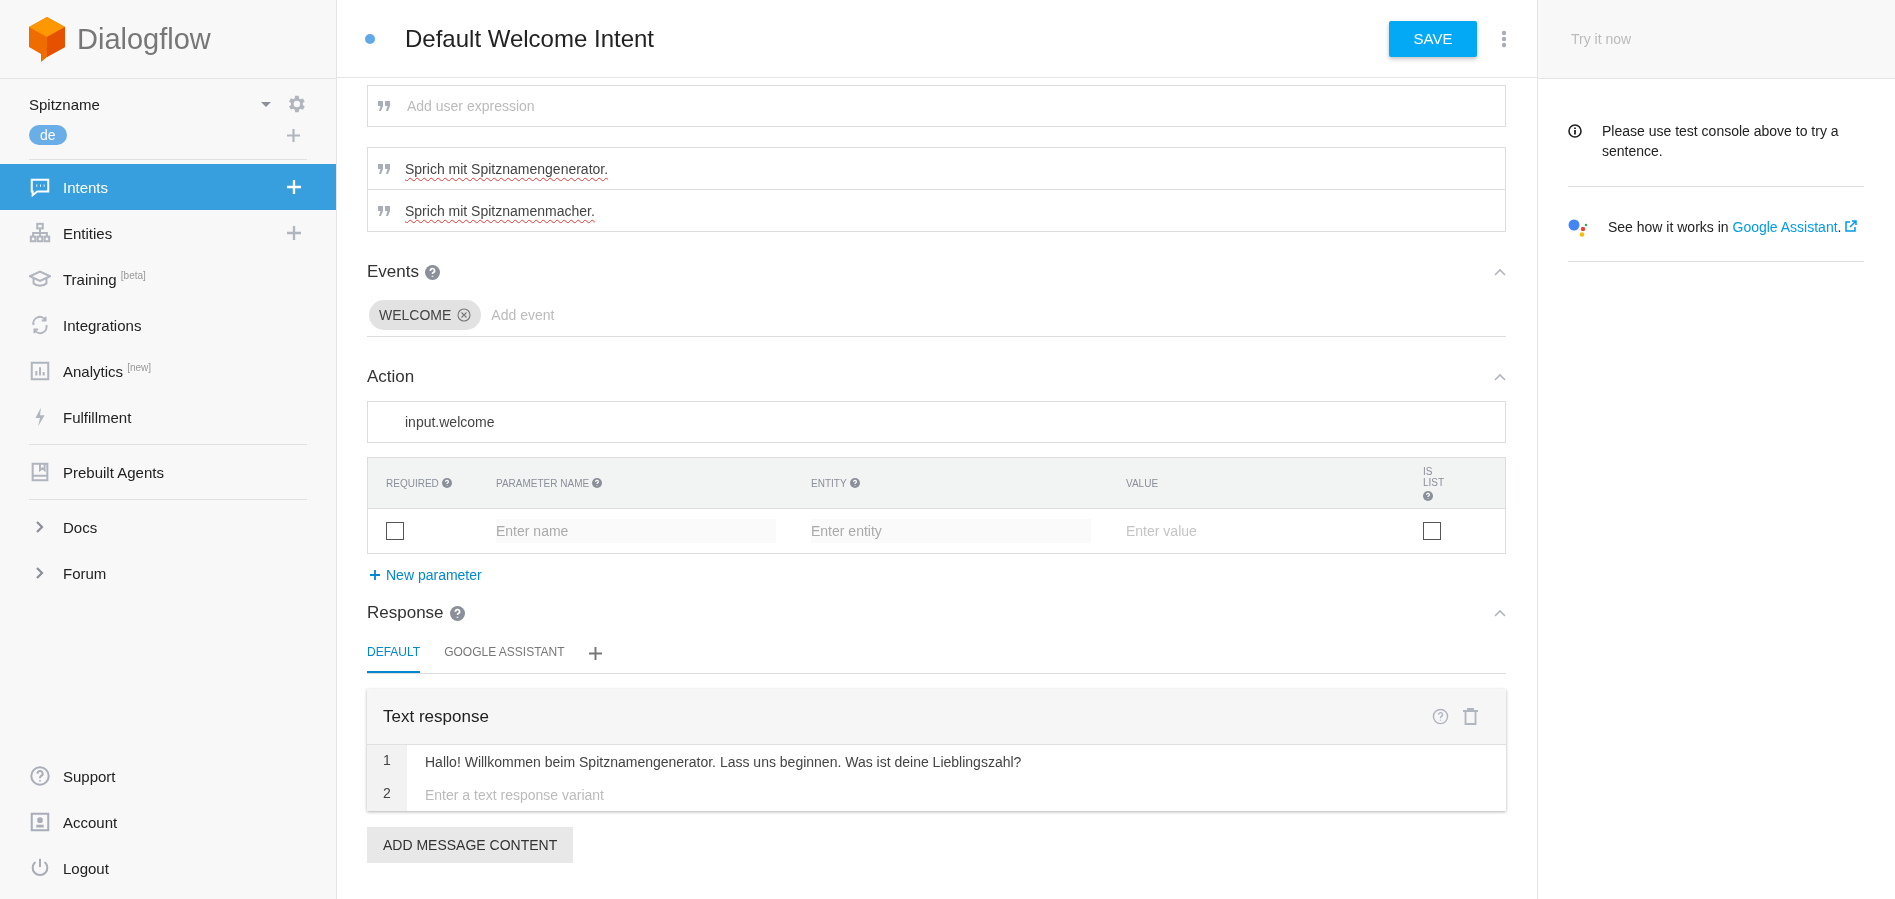  What do you see at coordinates (470, 845) in the screenshot?
I see `add-message-content-button: ADD MESSAGE CONTENT` at bounding box center [470, 845].